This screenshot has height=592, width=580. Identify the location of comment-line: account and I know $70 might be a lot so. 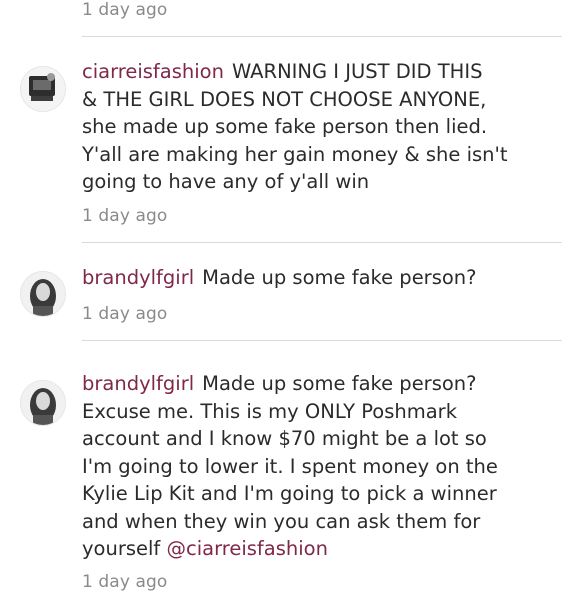
(284, 438).